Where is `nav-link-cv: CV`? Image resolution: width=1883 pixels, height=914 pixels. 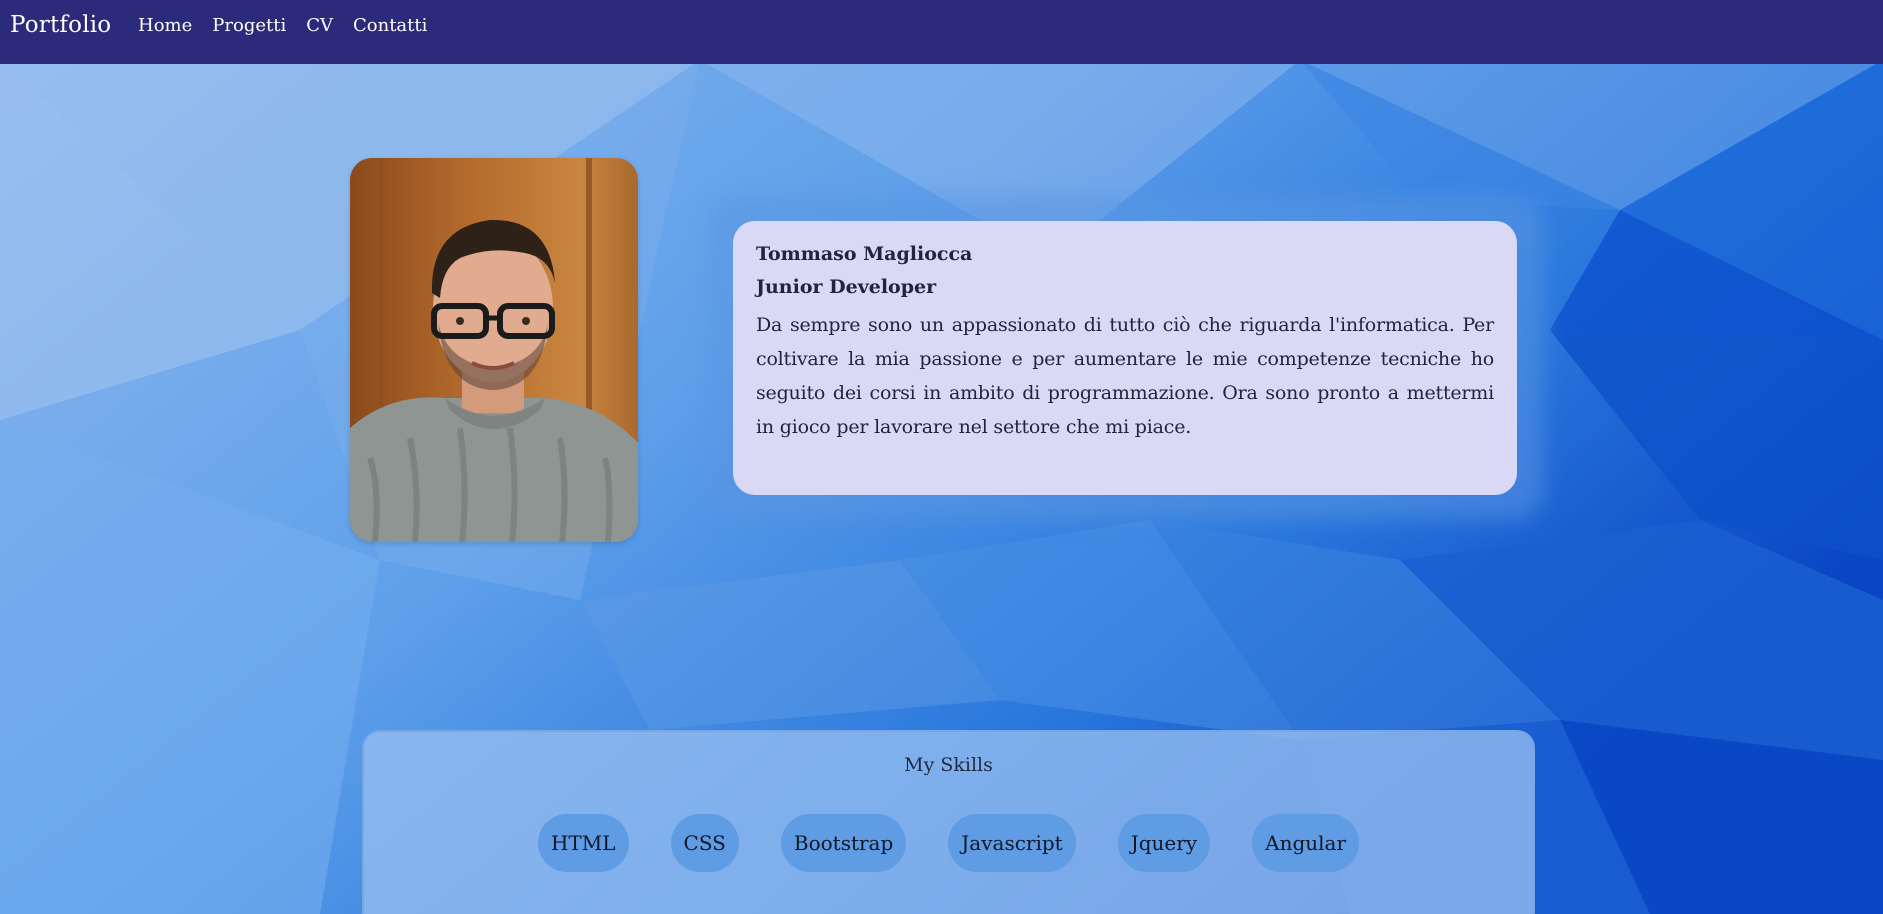 nav-link-cv: CV is located at coordinates (319, 25).